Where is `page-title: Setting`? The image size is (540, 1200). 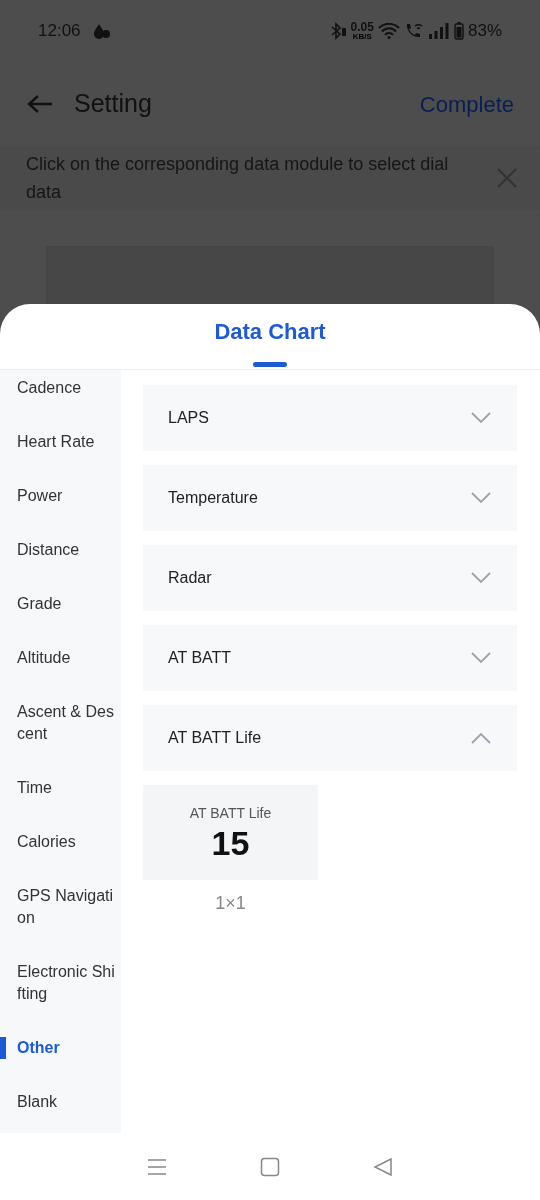 page-title: Setting is located at coordinates (113, 104).